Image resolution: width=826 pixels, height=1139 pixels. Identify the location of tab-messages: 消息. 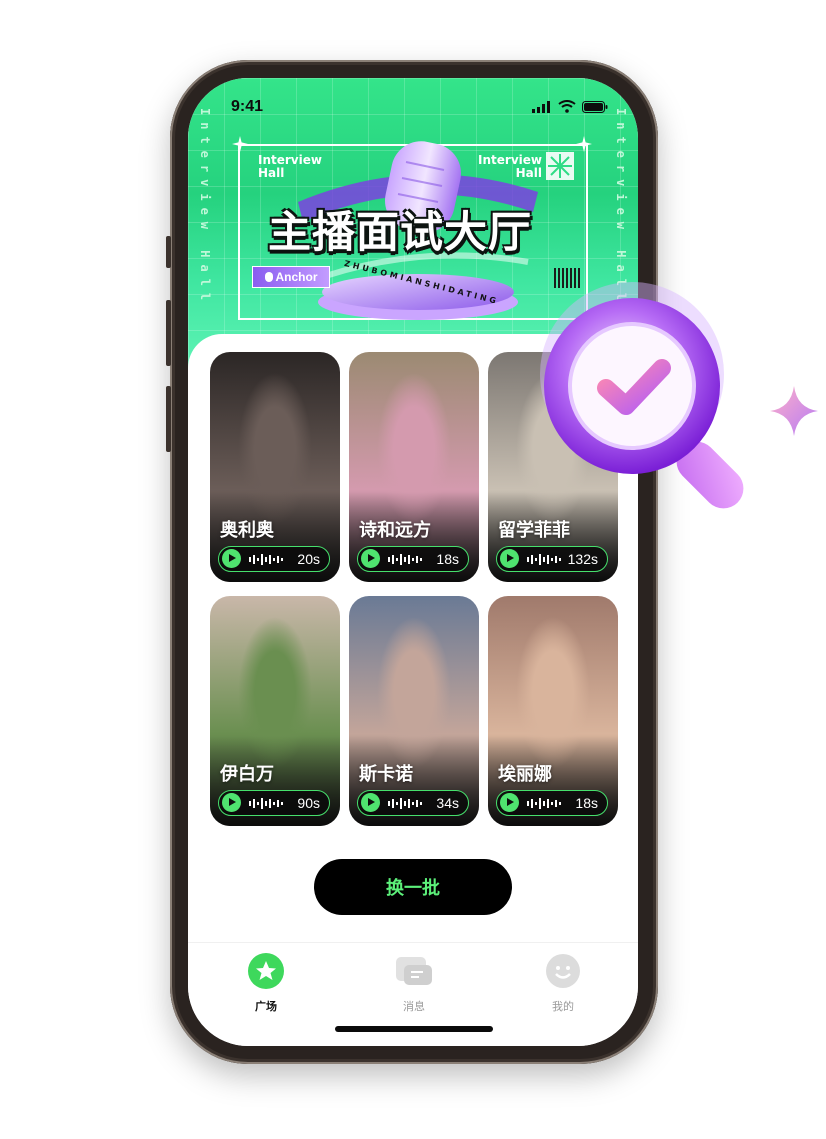
(414, 983).